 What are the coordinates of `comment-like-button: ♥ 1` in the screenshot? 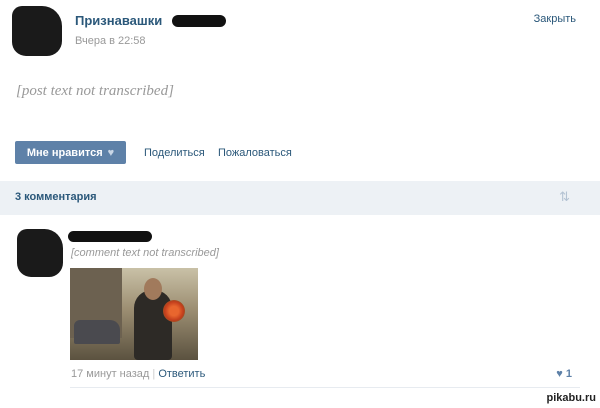 It's located at (564, 374).